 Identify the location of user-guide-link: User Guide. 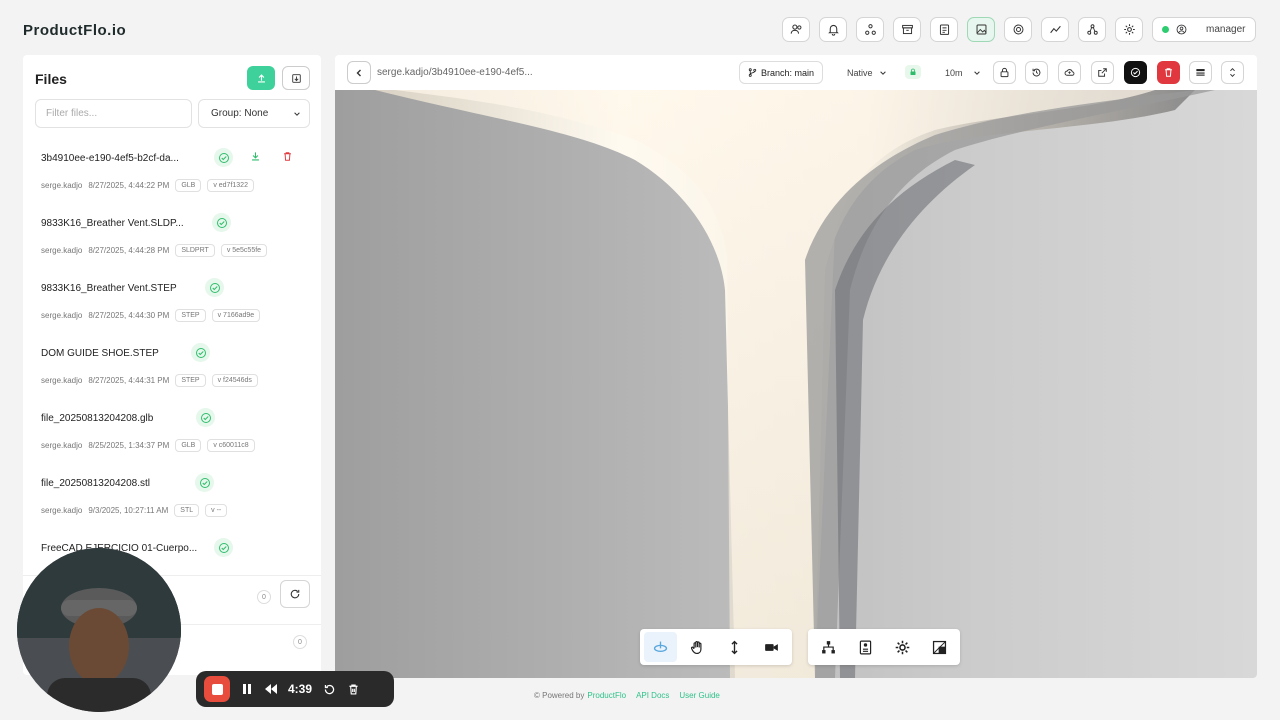
(699, 695).